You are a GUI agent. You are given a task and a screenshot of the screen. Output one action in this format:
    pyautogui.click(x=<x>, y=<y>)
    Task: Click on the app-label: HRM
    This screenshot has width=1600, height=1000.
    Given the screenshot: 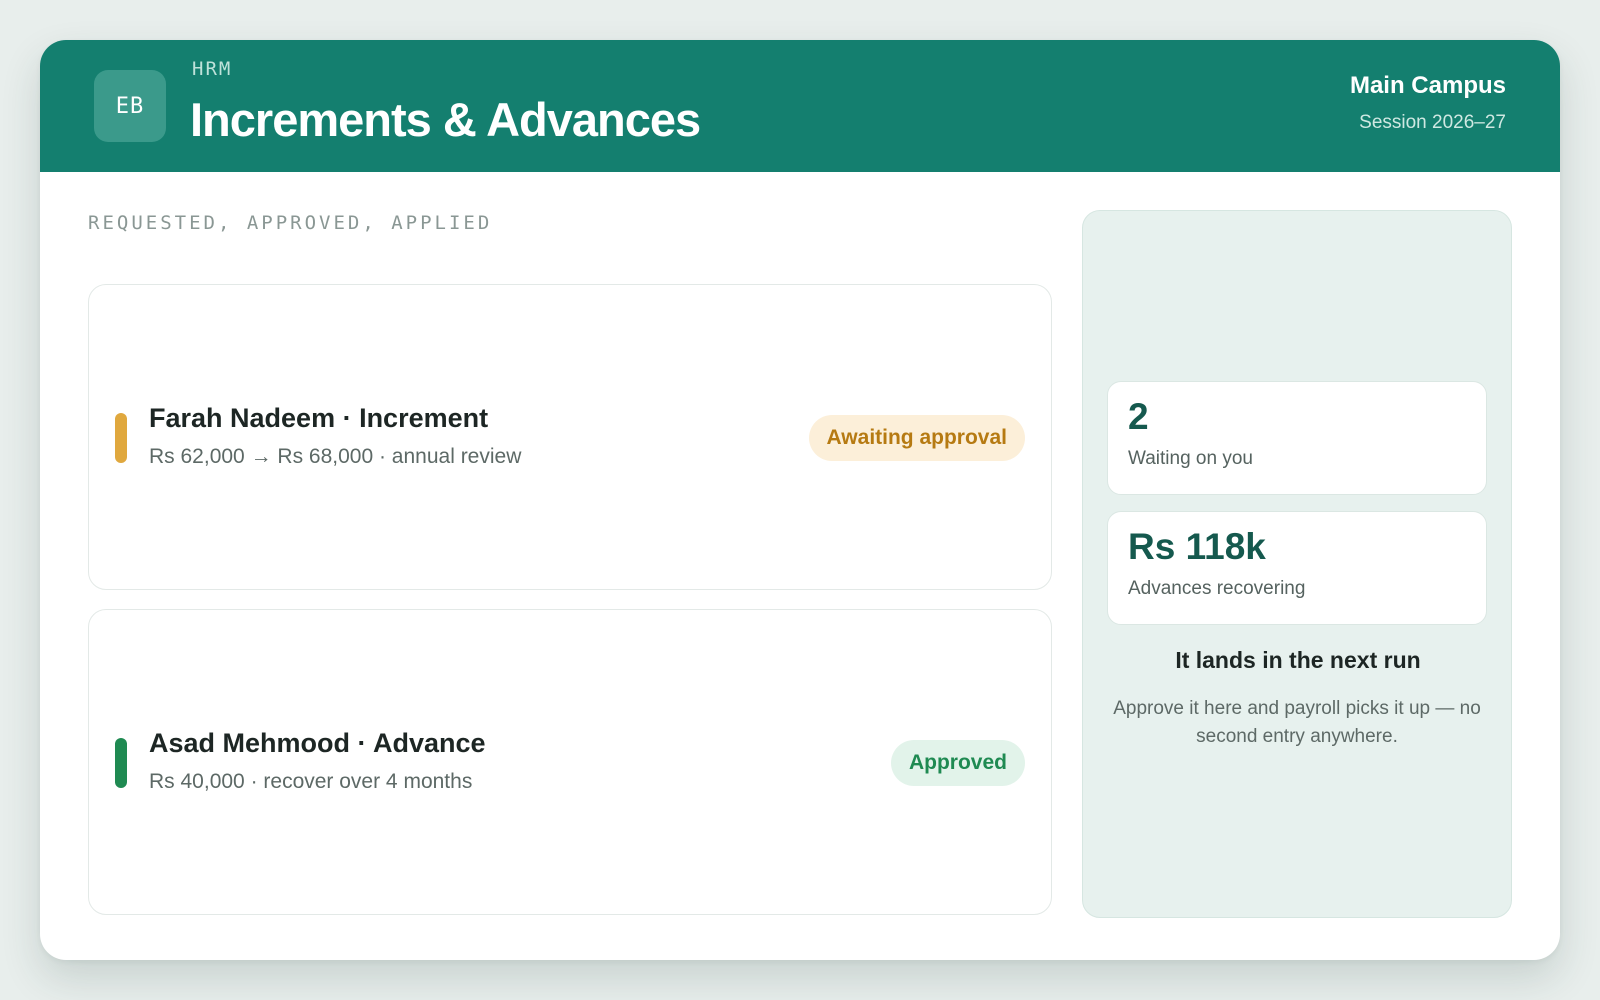 What is the action you would take?
    pyautogui.click(x=212, y=69)
    